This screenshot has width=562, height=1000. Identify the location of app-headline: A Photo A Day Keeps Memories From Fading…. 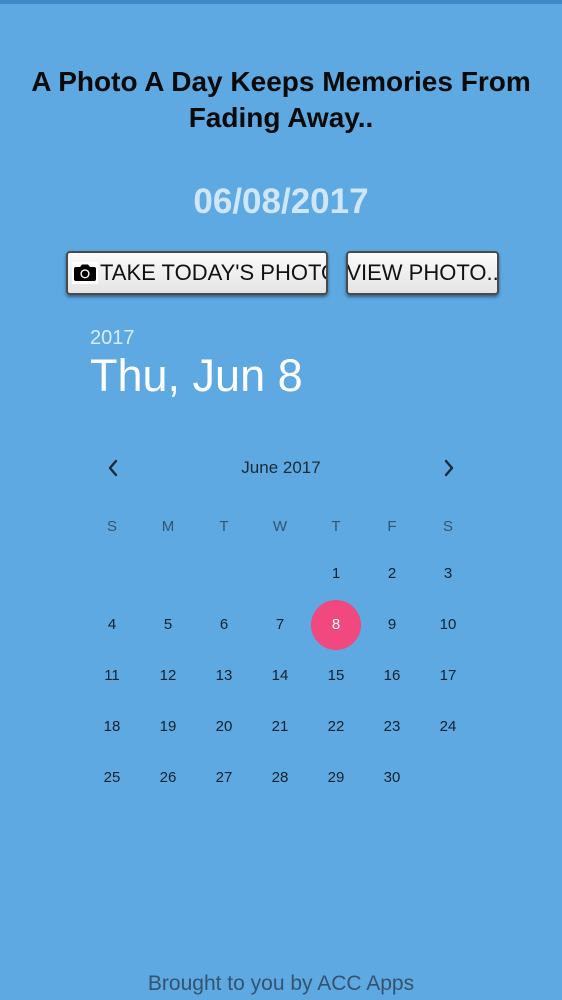
(281, 99).